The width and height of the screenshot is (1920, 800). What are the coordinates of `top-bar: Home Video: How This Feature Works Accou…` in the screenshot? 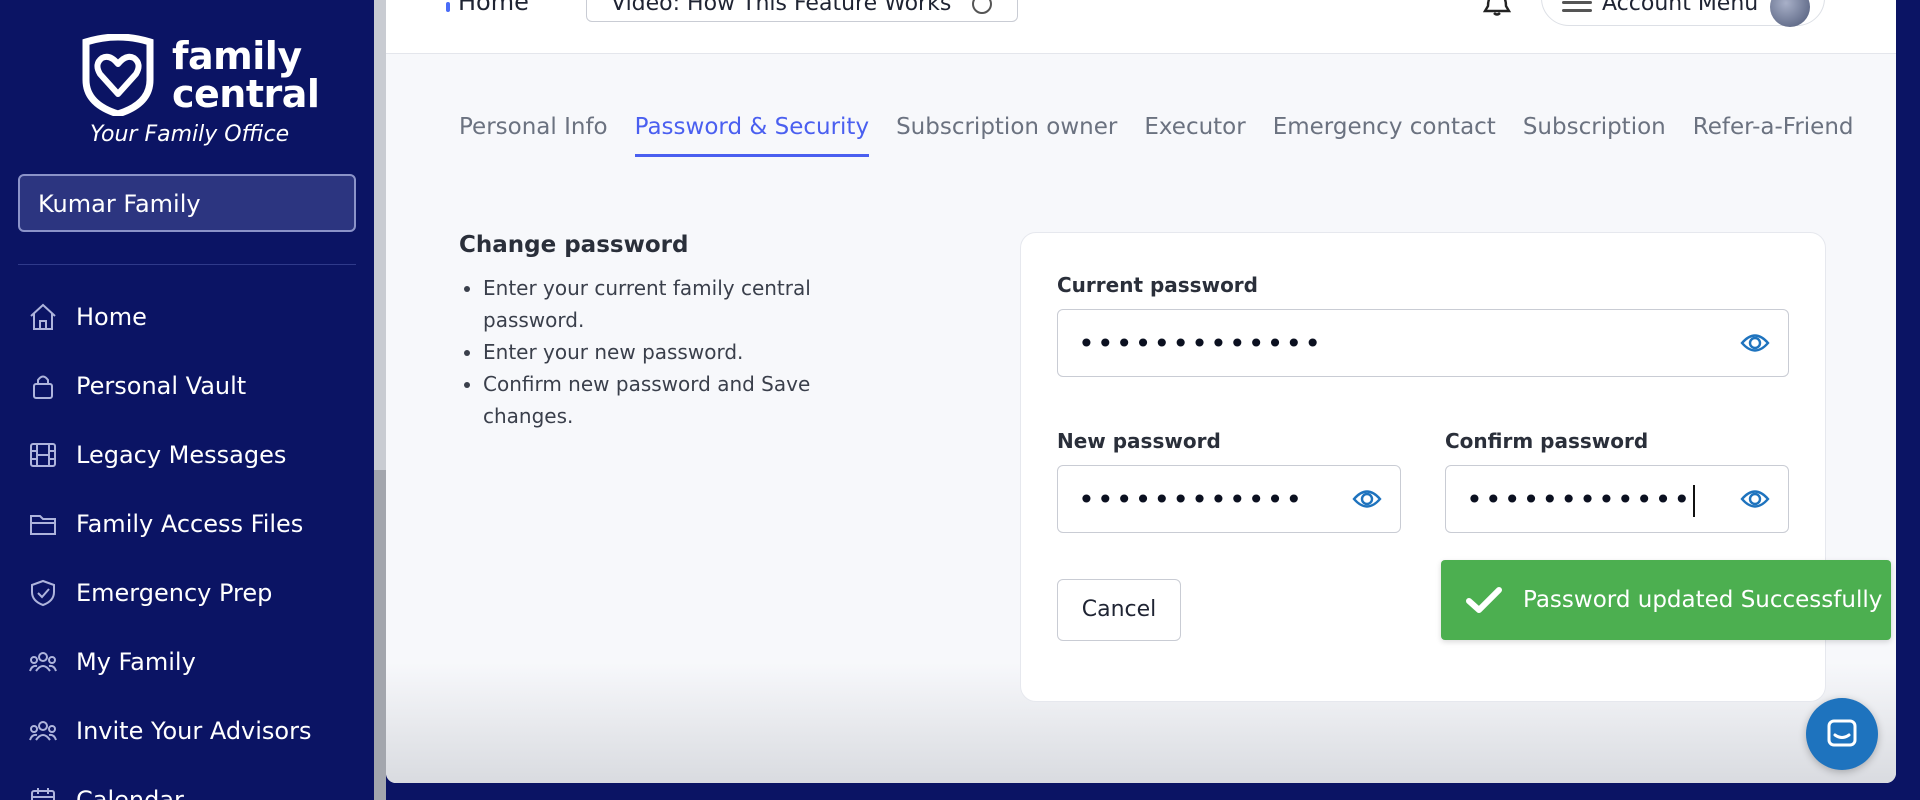 It's located at (1141, 27).